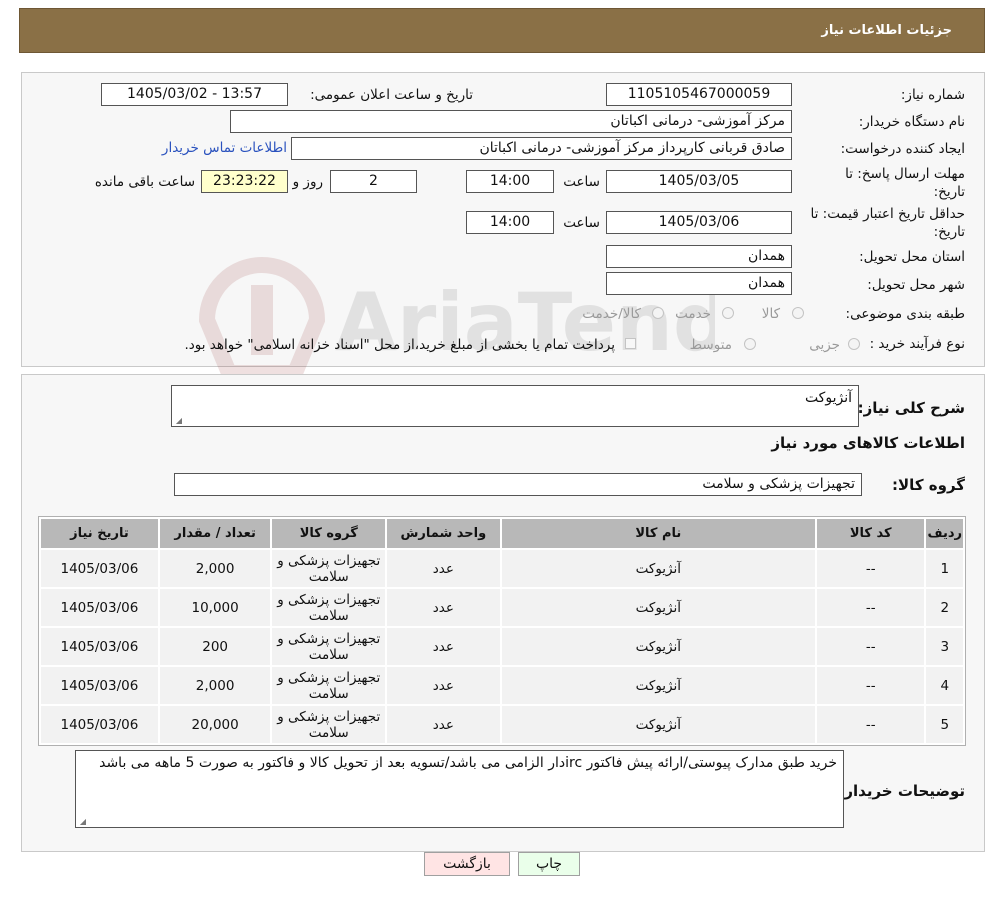 The width and height of the screenshot is (985, 898). I want to click on buyer-org-field: مرکز آموزشی- درمانی اکباتان, so click(511, 121).